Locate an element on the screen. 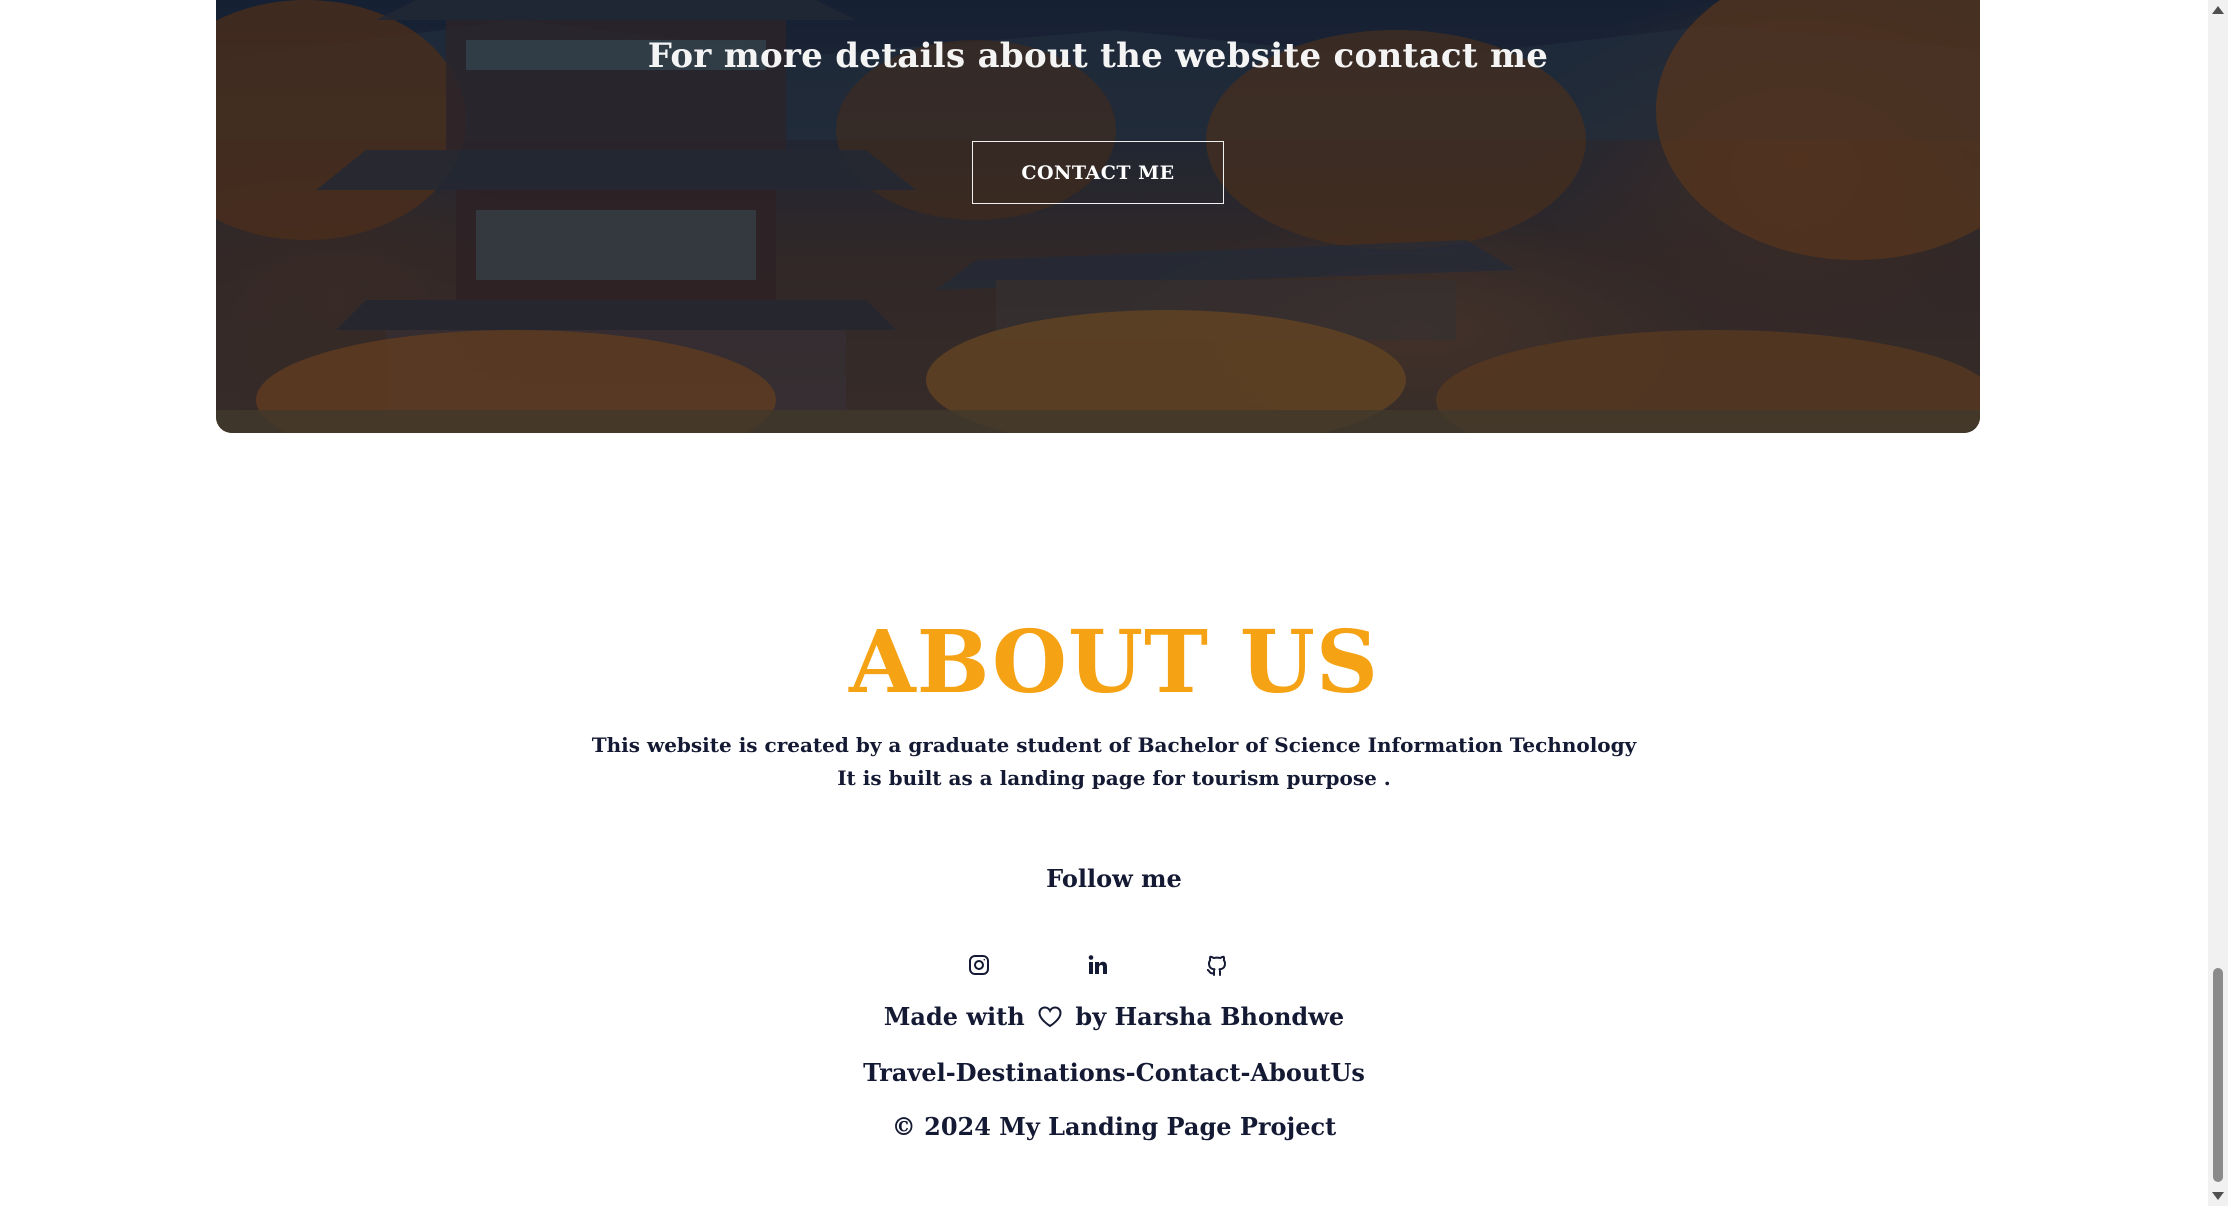 The height and width of the screenshot is (1206, 2228). instagram-icon is located at coordinates (979, 965).